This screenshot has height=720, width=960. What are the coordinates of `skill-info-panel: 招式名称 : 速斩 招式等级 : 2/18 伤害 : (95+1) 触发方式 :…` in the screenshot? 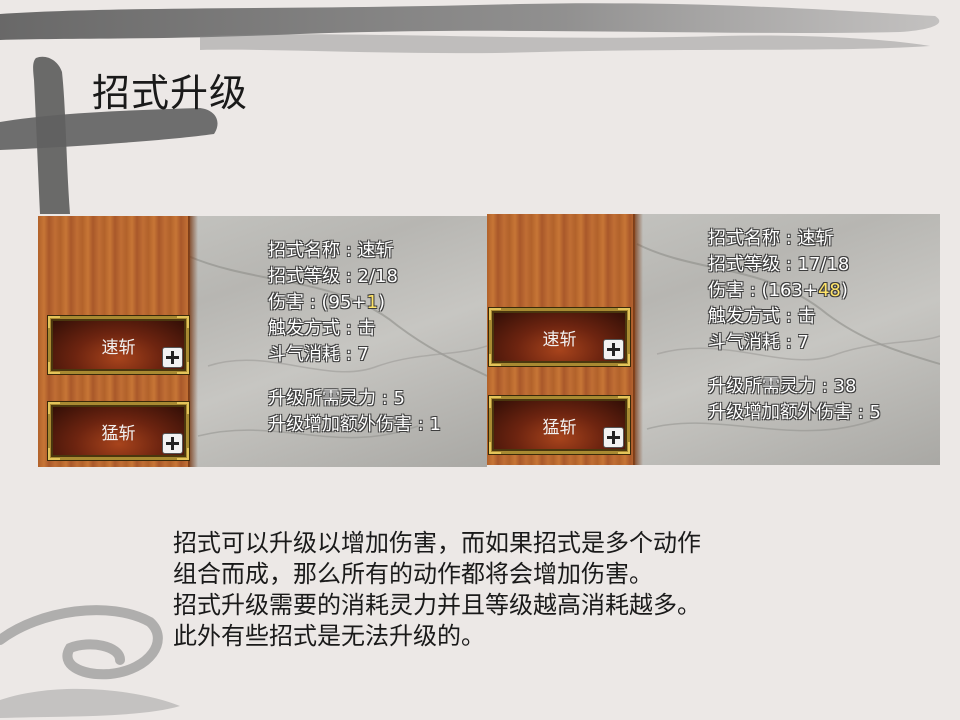 It's located at (354, 338).